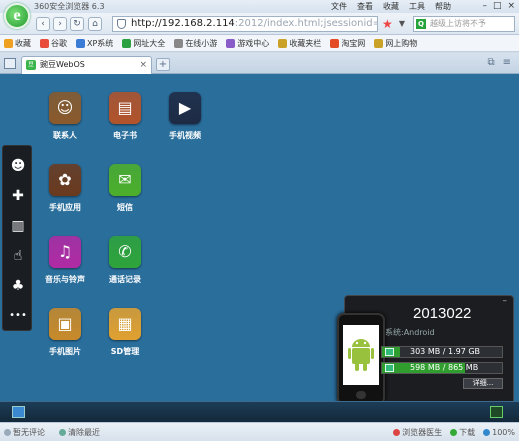 This screenshot has width=519, height=441. What do you see at coordinates (417, 432) in the screenshot?
I see `browser-doctor: 浏览器医生` at bounding box center [417, 432].